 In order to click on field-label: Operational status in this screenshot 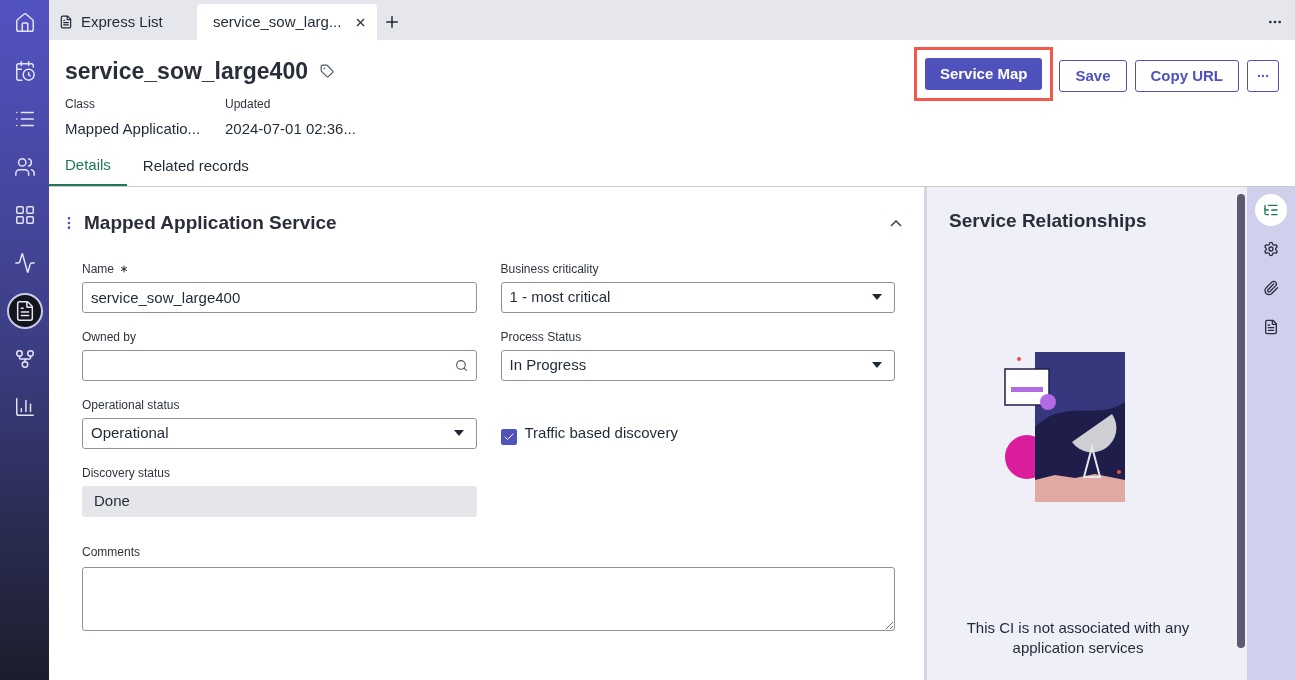, I will do `click(131, 405)`.